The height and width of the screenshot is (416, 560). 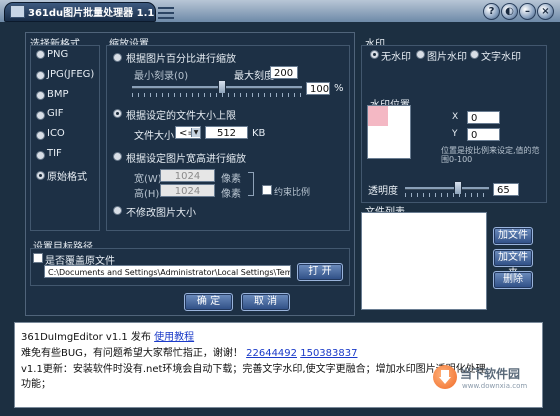 What do you see at coordinates (117, 113) in the screenshot?
I see `resize-radio-filesize` at bounding box center [117, 113].